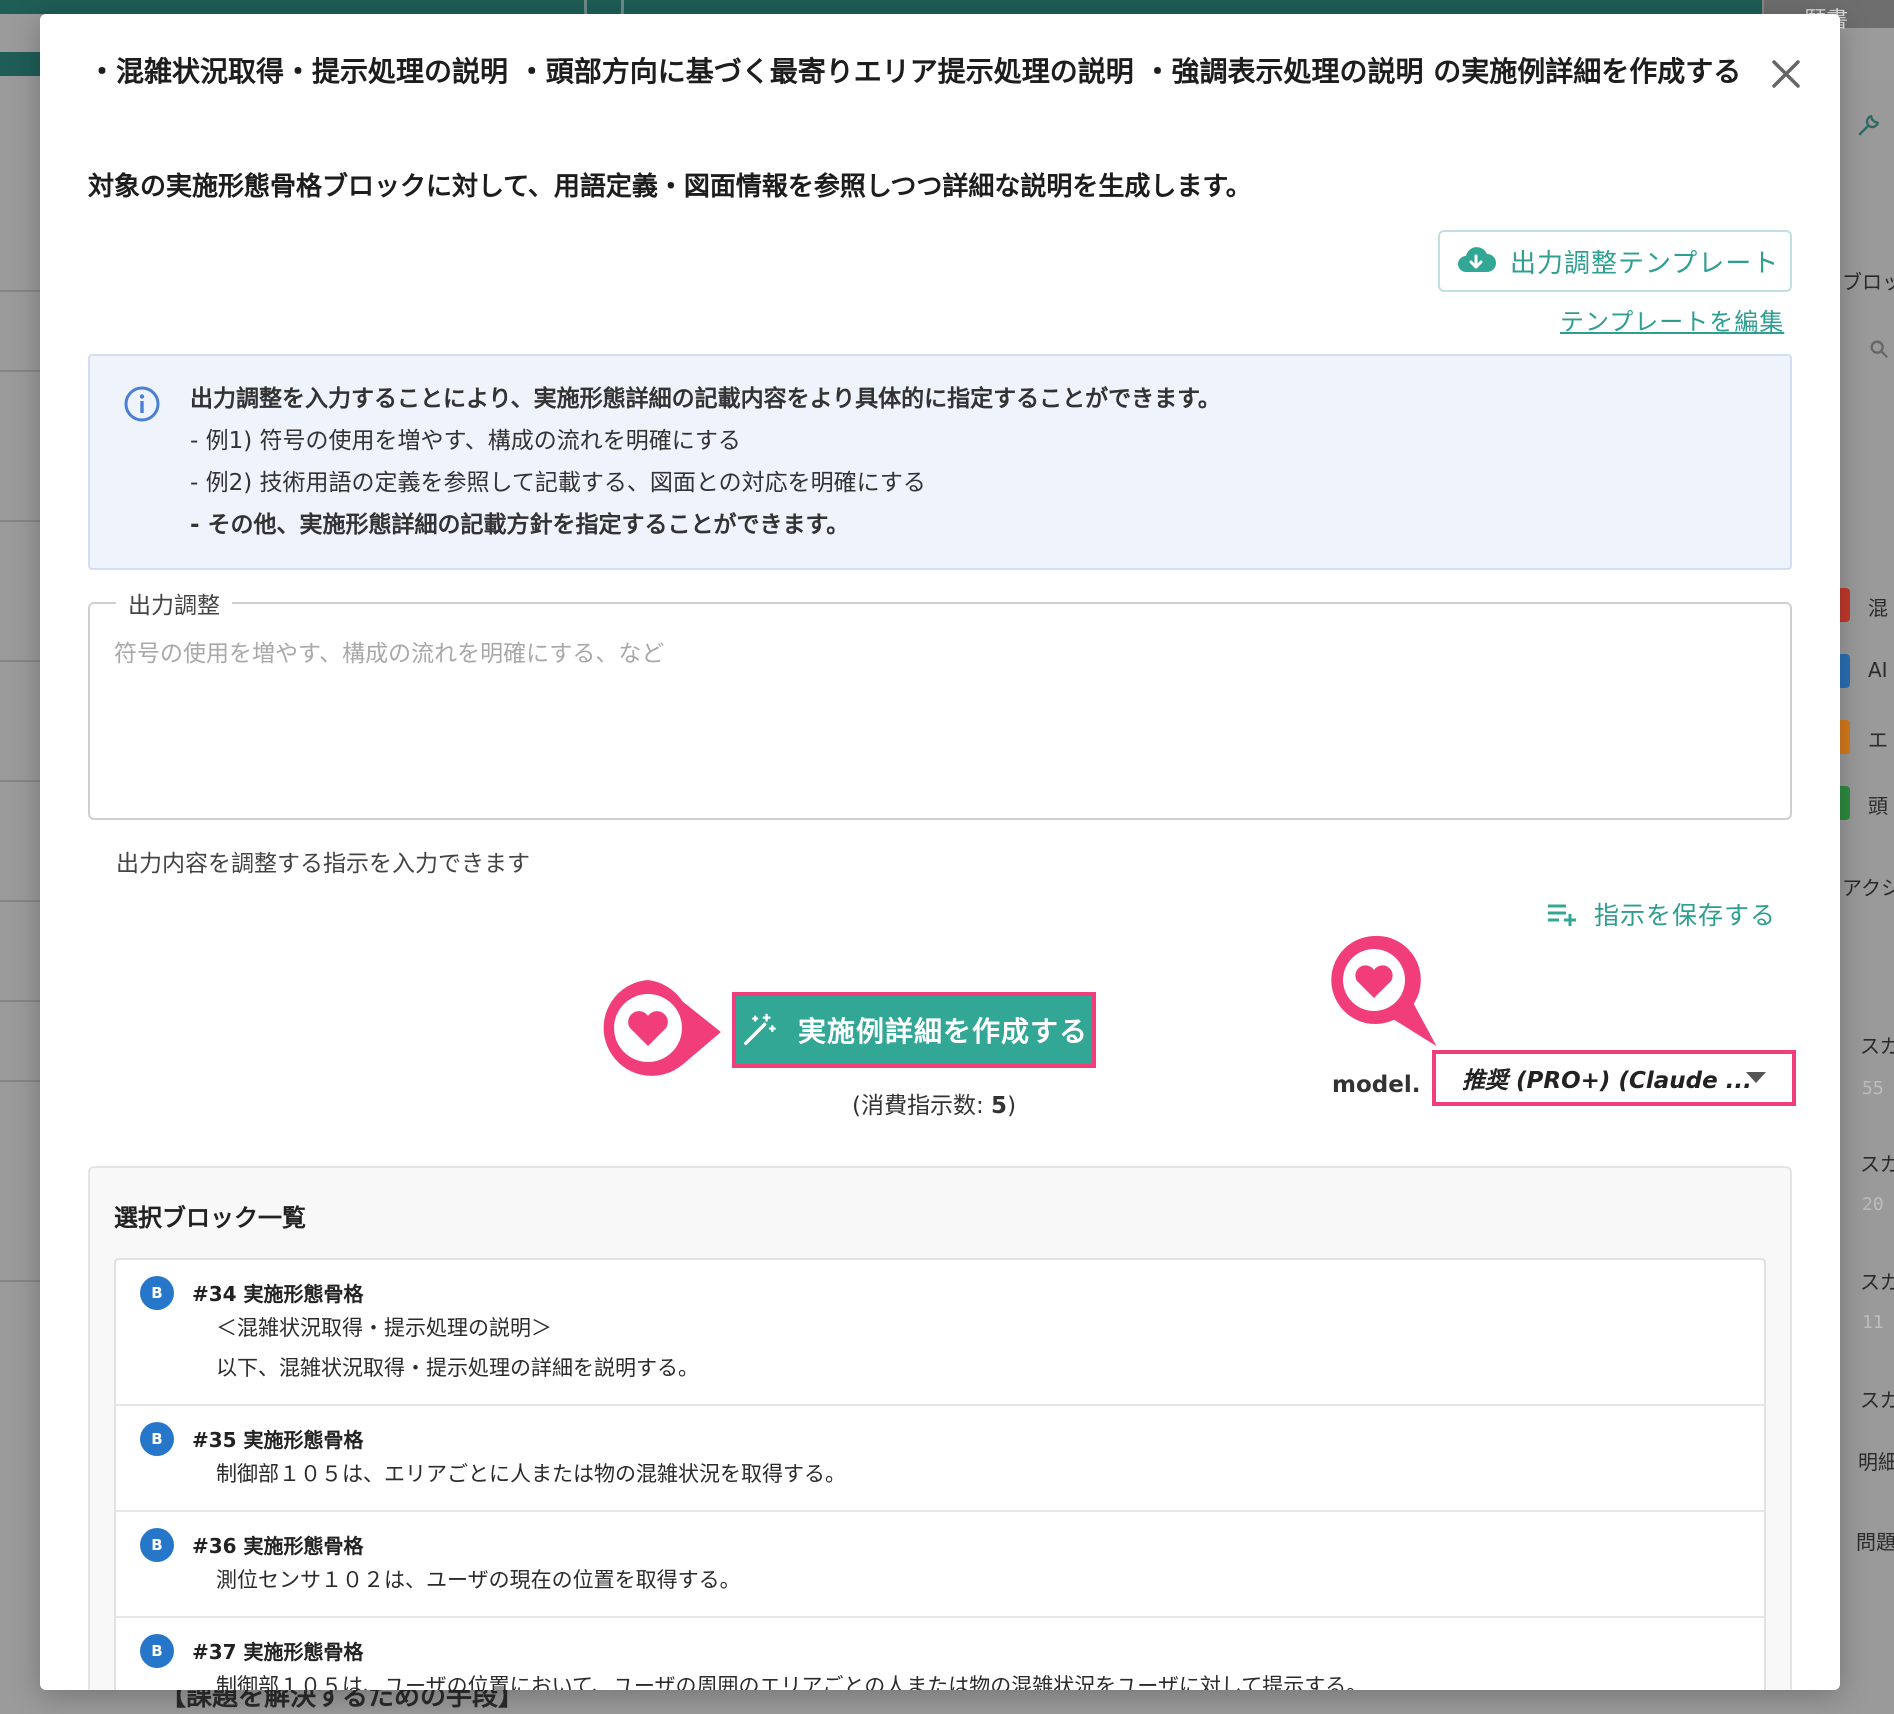 The image size is (1894, 1714). I want to click on output-template-button: 出力調整テンプレート, so click(1615, 261).